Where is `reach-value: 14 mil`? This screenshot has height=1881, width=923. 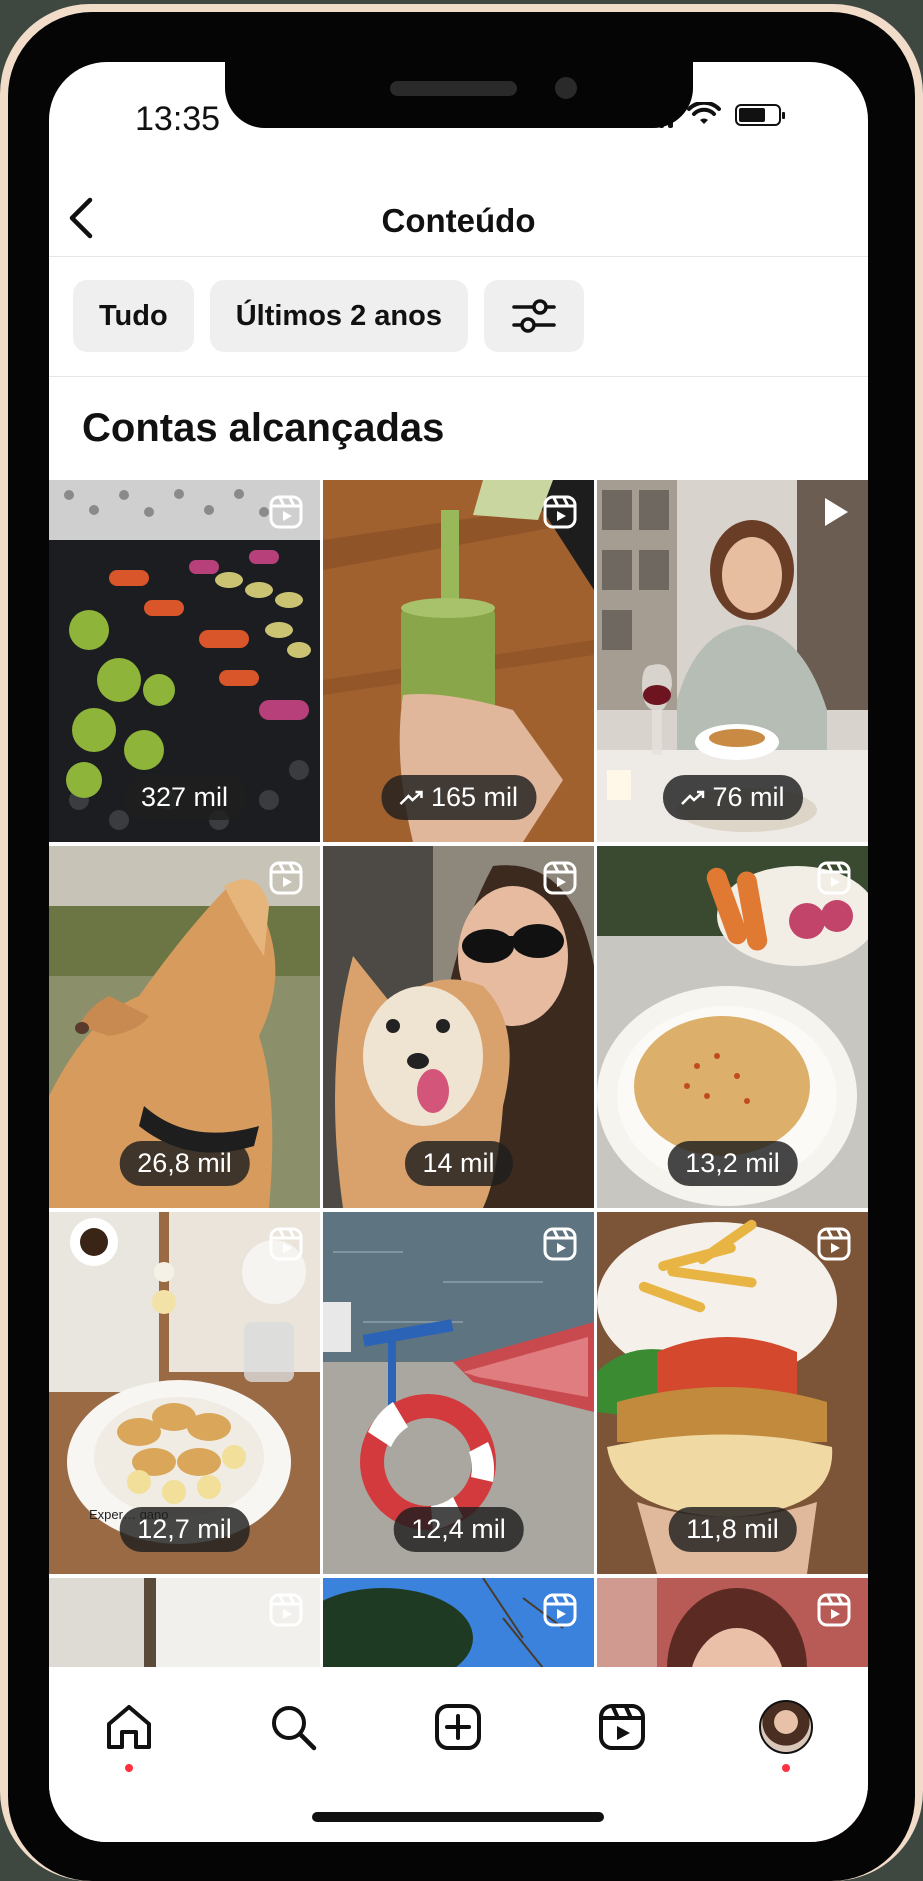
reach-value: 14 mil is located at coordinates (458, 1163).